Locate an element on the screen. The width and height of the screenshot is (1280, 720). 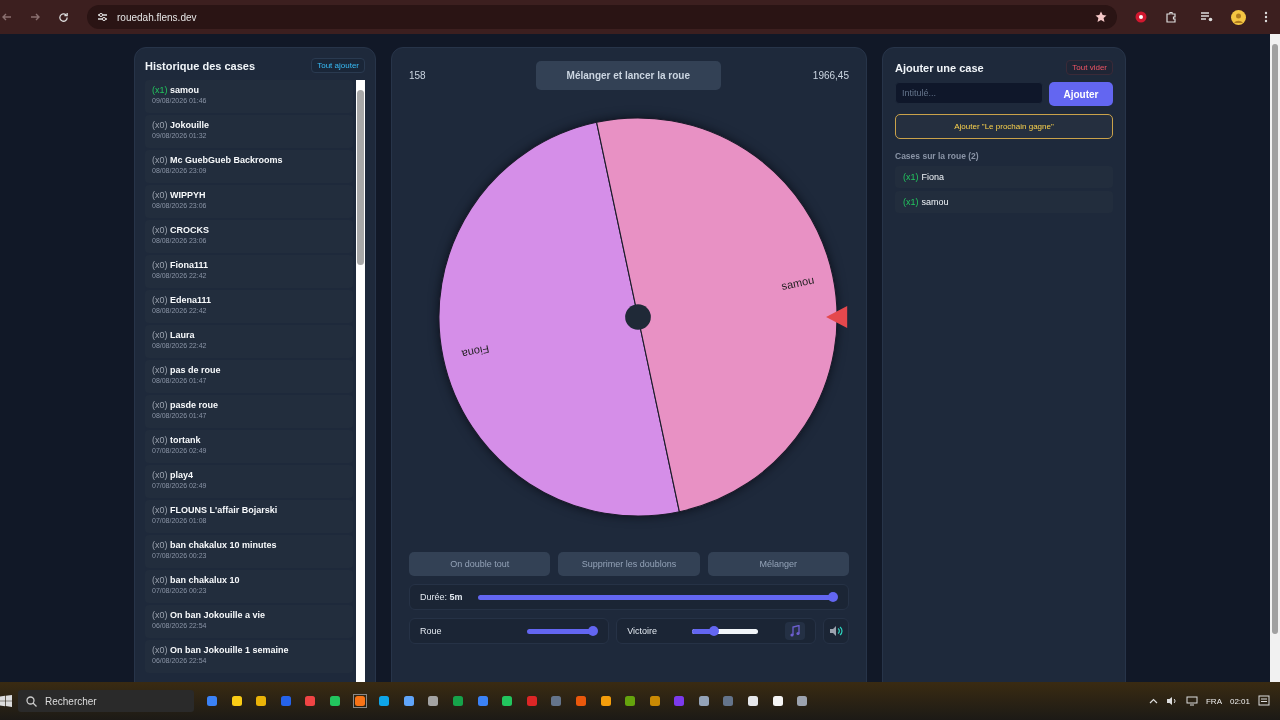
language-indicator: FRA is located at coordinates (1213, 701).